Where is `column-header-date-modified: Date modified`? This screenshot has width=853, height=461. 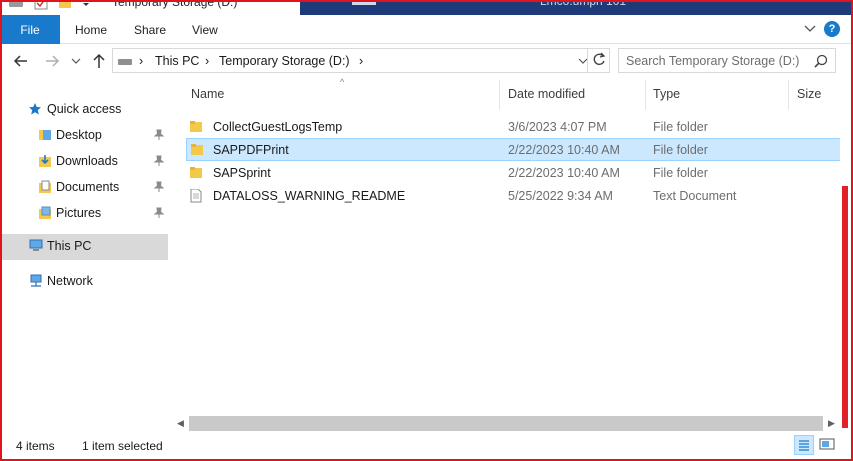
column-header-date-modified: Date modified is located at coordinates (546, 94).